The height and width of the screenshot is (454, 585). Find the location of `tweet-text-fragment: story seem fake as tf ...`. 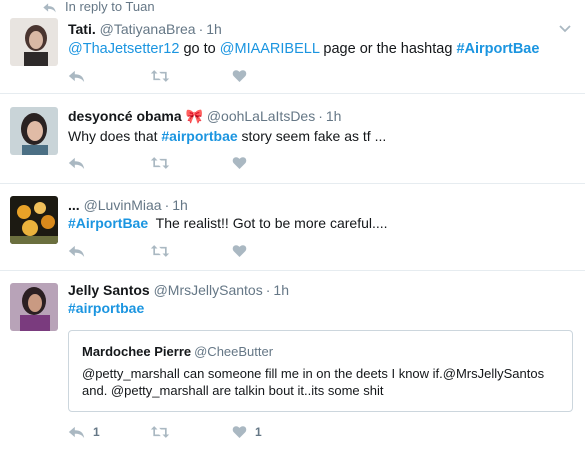

tweet-text-fragment: story seem fake as tf ... is located at coordinates (312, 136).